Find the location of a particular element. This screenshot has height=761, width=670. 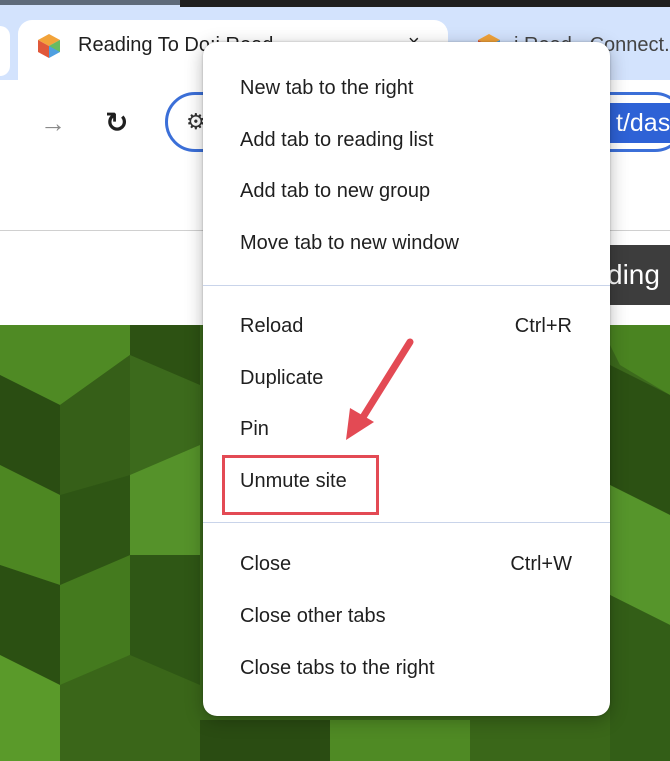

annotation-highlight-box is located at coordinates (300, 485).